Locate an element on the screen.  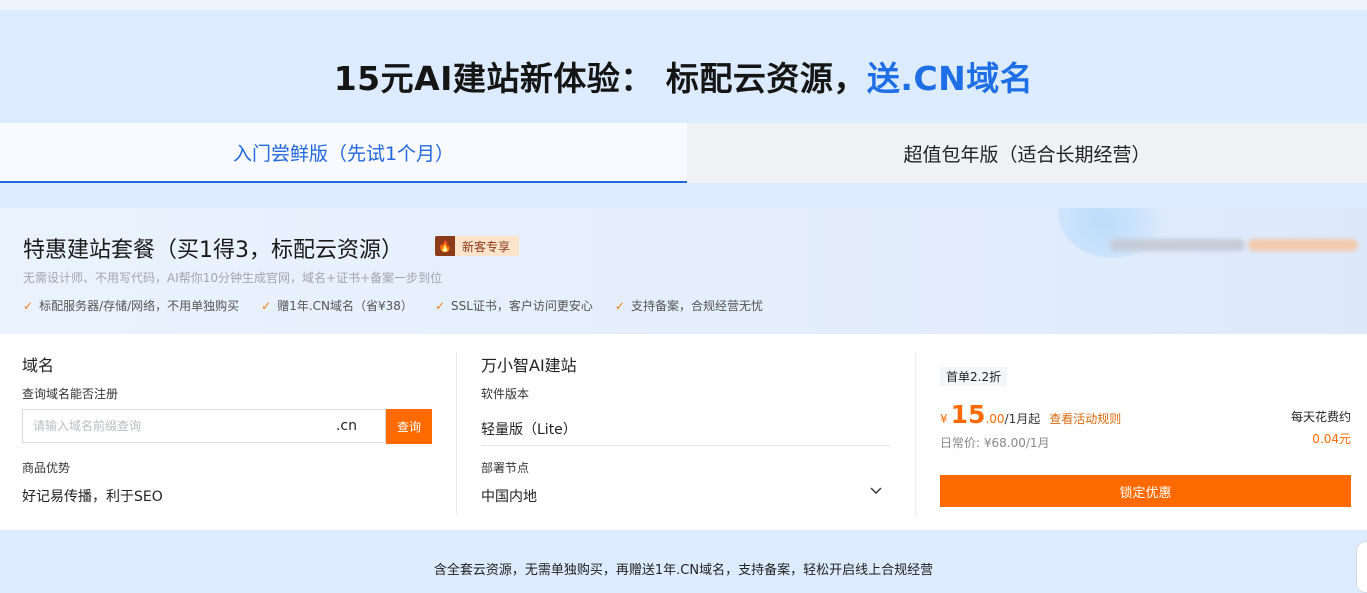
chevron-down-icon is located at coordinates (876, 491).